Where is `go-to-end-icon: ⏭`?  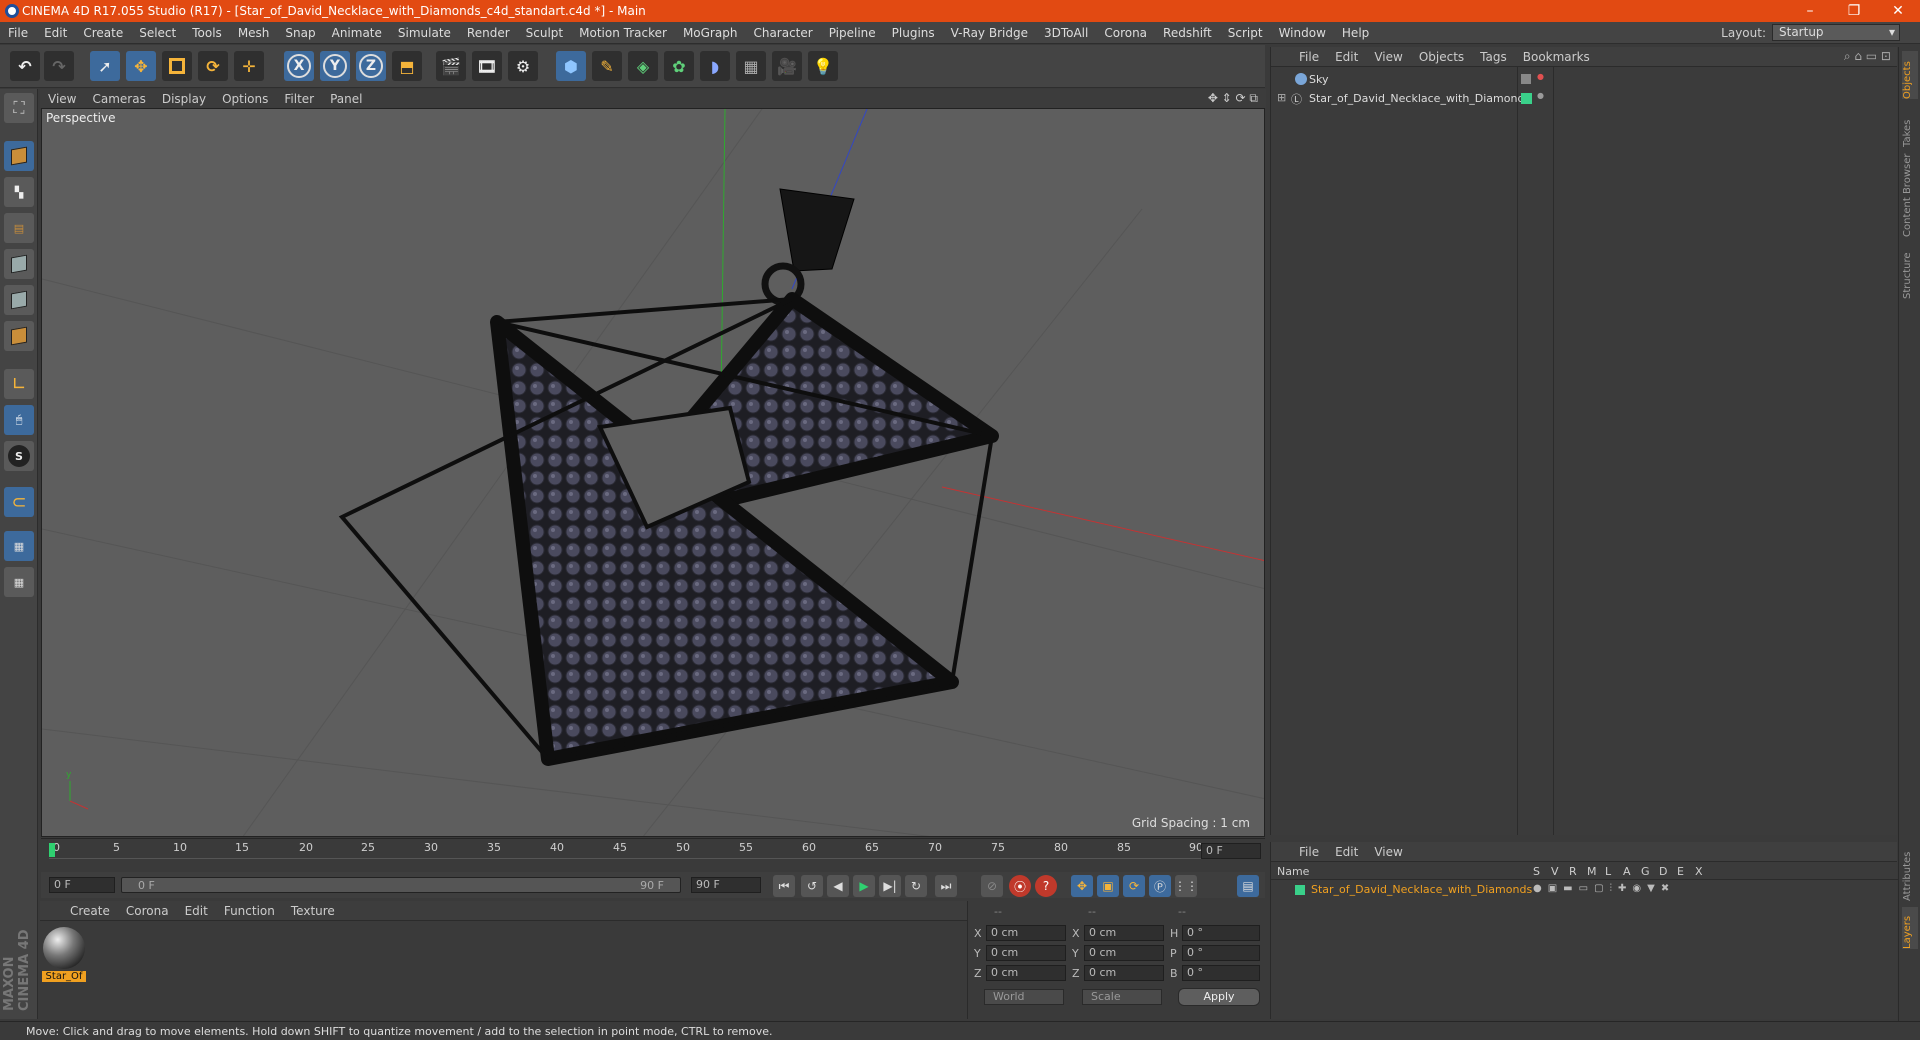 go-to-end-icon: ⏭ is located at coordinates (946, 886).